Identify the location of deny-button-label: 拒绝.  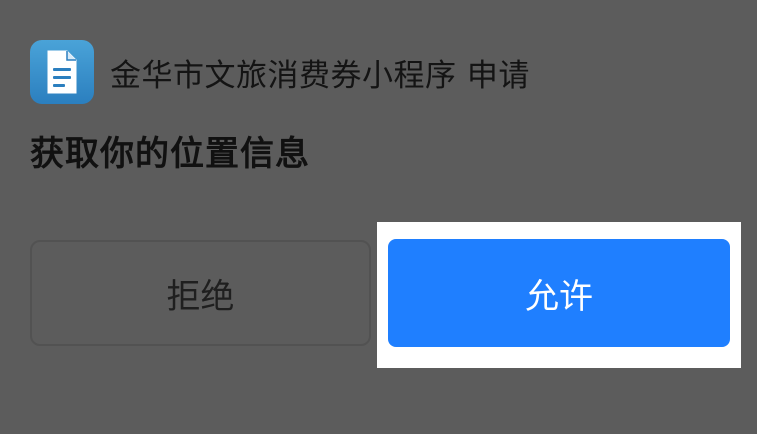
(200, 296).